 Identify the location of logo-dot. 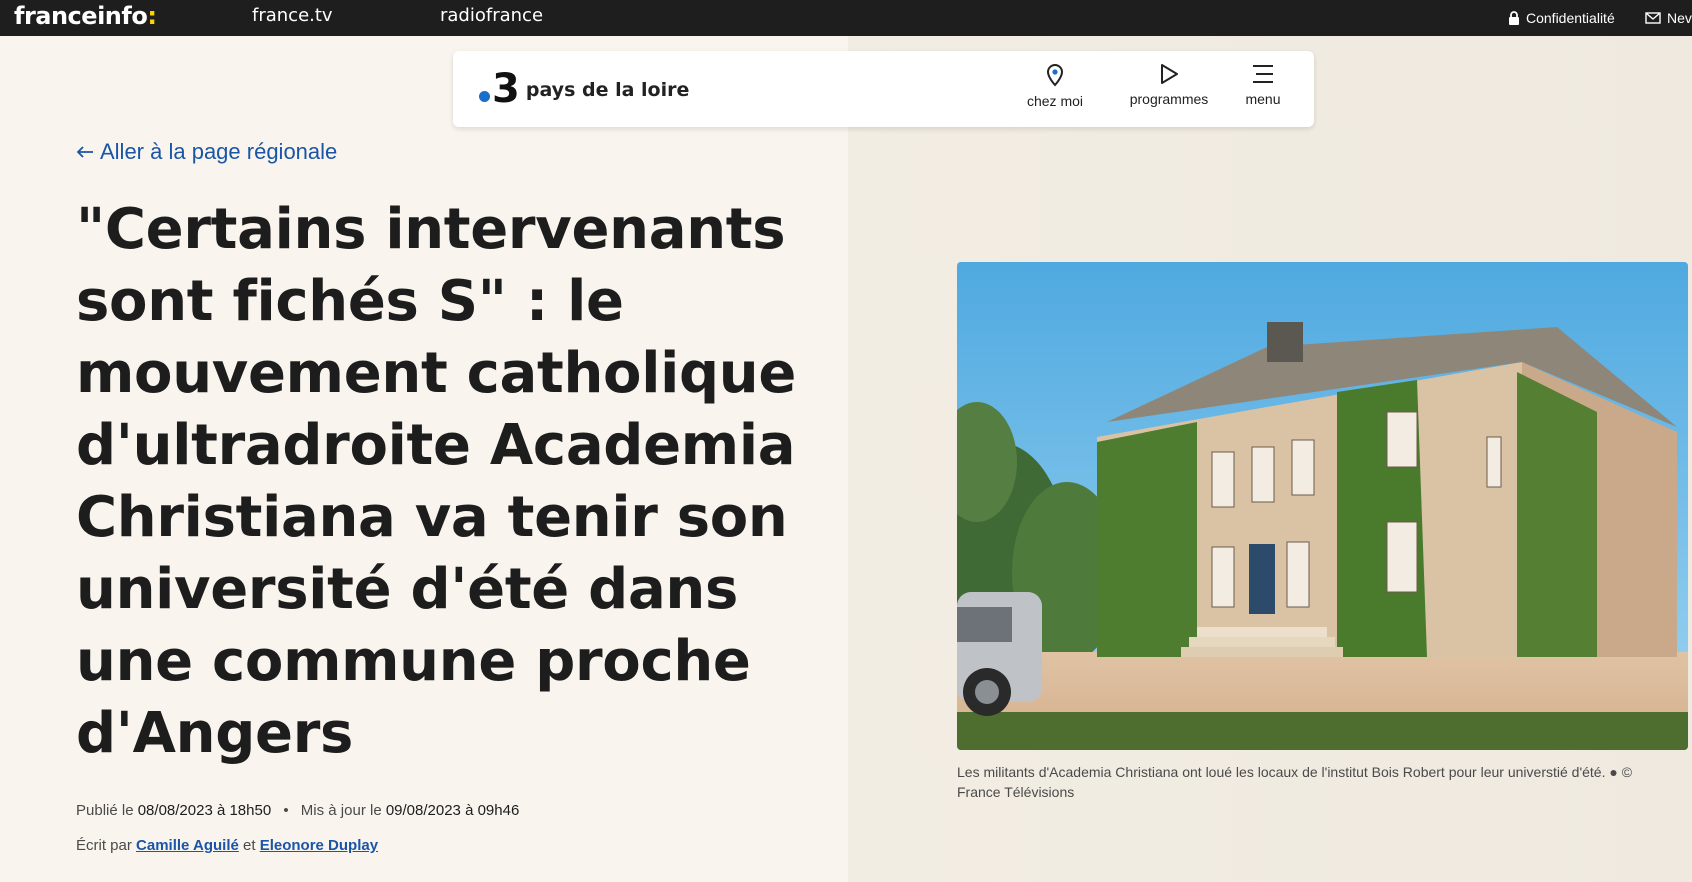
(484, 96).